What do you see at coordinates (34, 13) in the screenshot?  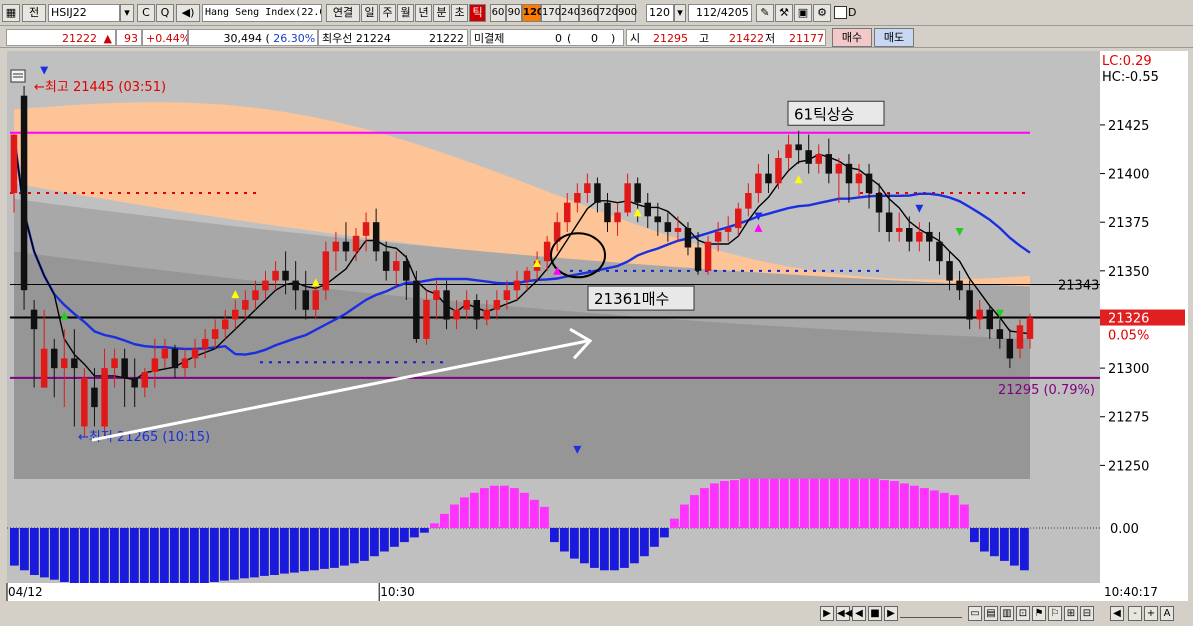 I see `mode-button: 전` at bounding box center [34, 13].